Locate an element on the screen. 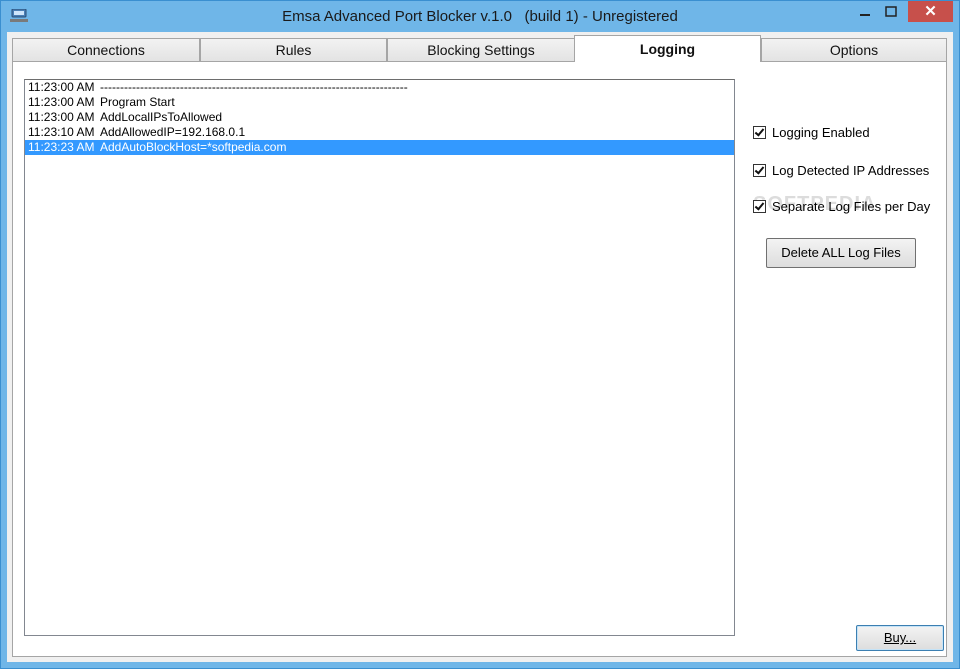 The image size is (960, 669). tab-logging: Logging is located at coordinates (667, 48).